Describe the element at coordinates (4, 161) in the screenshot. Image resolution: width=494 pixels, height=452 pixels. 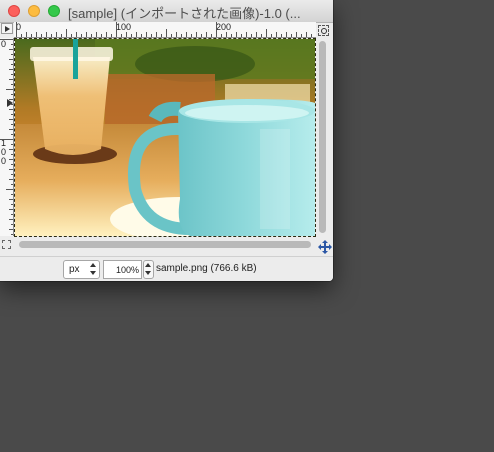
I see `vruler-label-100-digit-3: 0` at that location.